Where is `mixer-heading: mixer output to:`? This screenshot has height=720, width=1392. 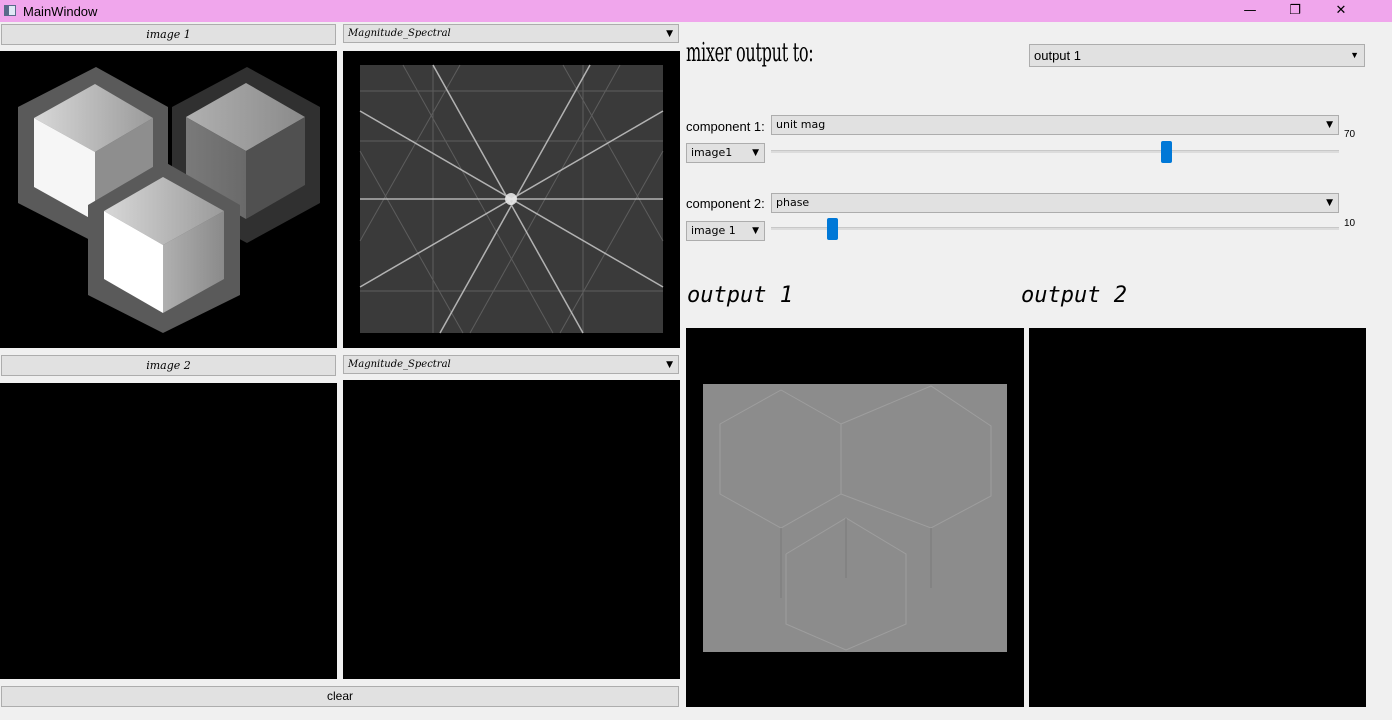 mixer-heading: mixer output to: is located at coordinates (750, 53).